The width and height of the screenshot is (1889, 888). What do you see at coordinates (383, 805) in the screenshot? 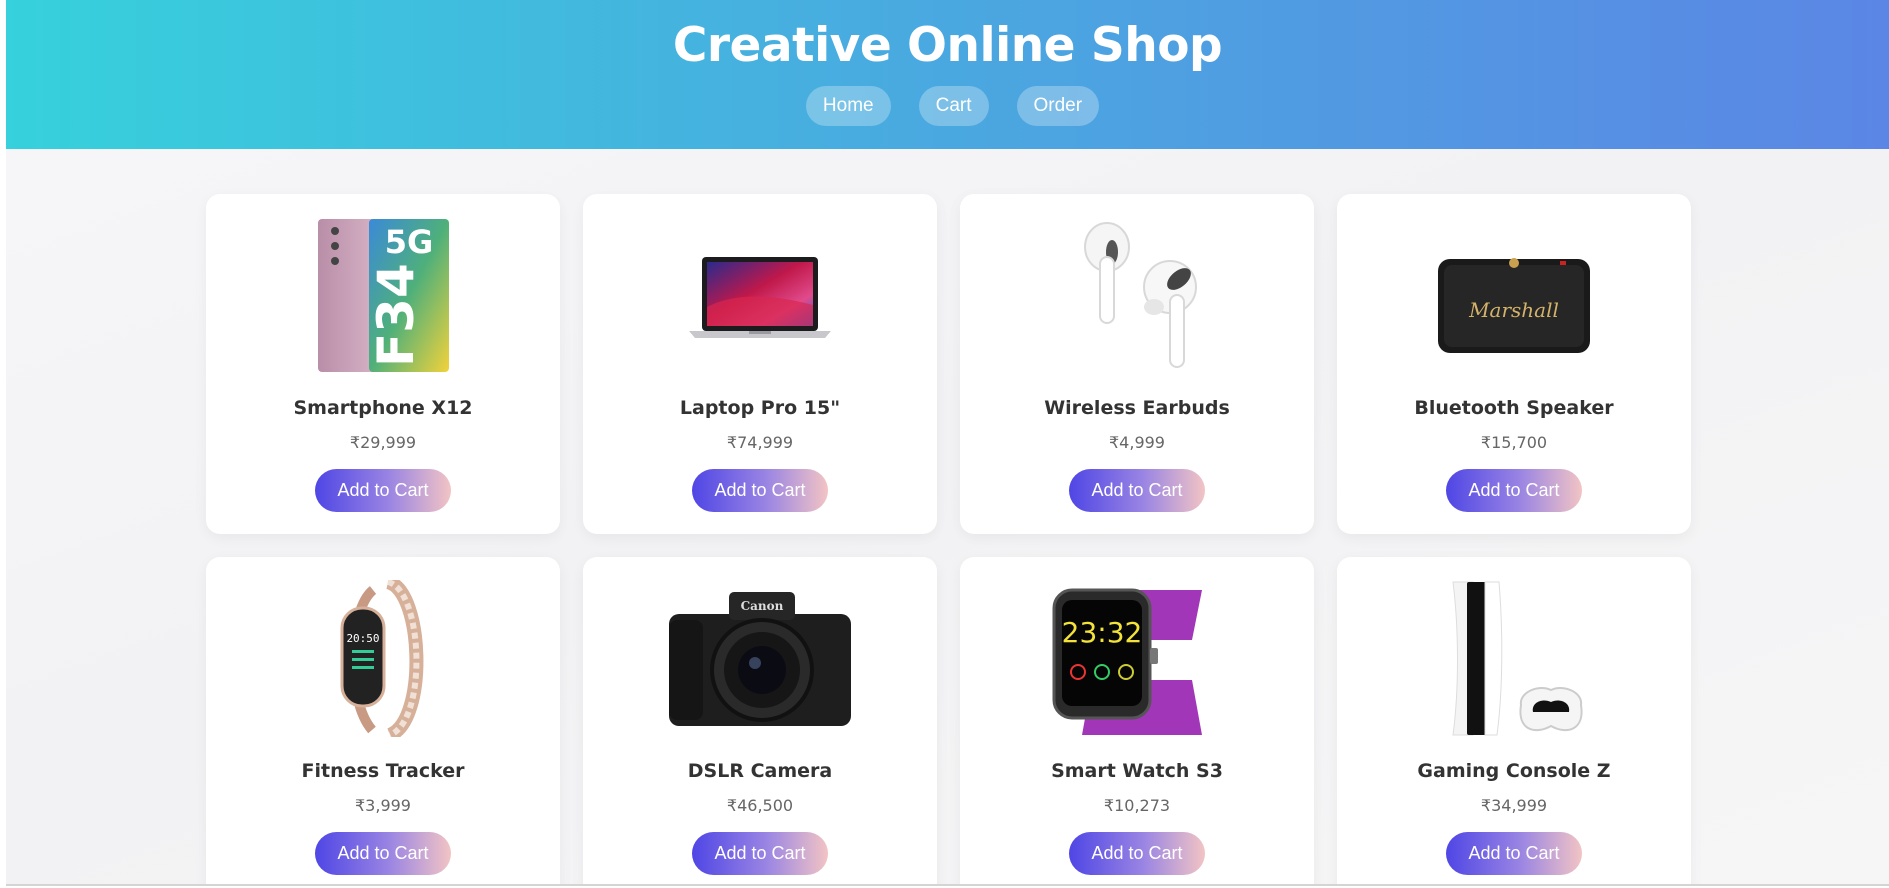
I see `product-price: ₹3,999` at bounding box center [383, 805].